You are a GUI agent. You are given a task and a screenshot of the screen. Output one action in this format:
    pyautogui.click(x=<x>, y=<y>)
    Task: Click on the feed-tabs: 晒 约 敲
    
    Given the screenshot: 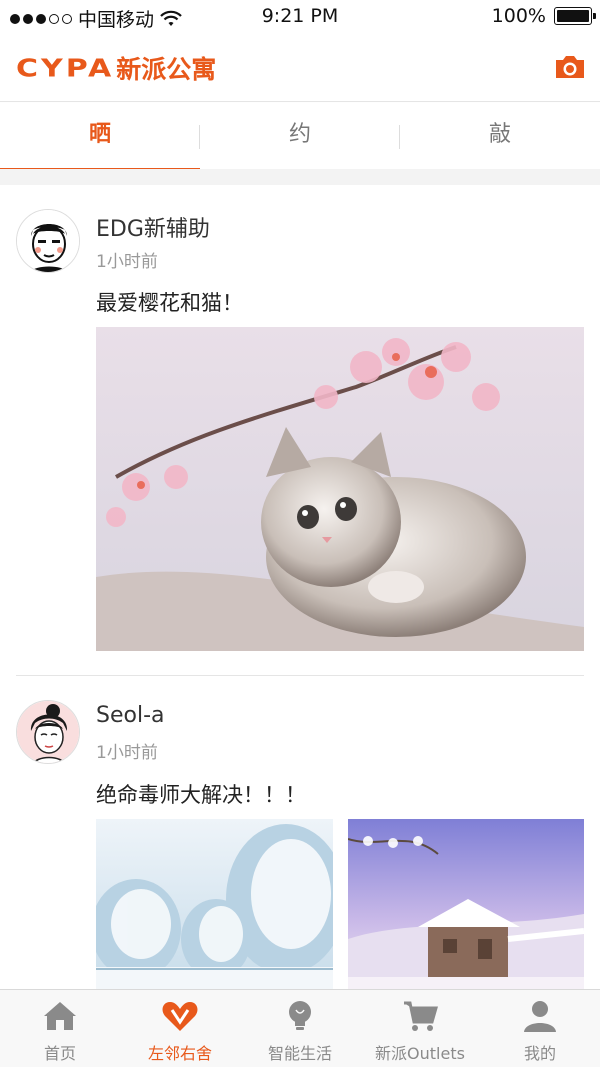 What is the action you would take?
    pyautogui.click(x=300, y=137)
    